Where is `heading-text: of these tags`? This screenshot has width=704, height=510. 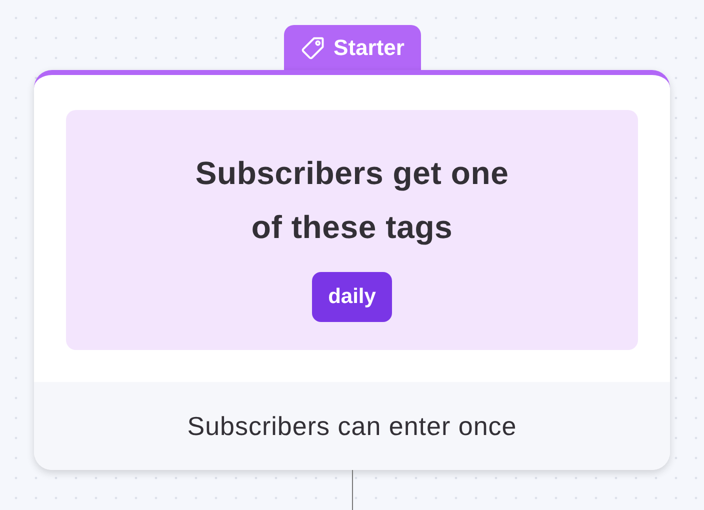 heading-text: of these tags is located at coordinates (352, 227).